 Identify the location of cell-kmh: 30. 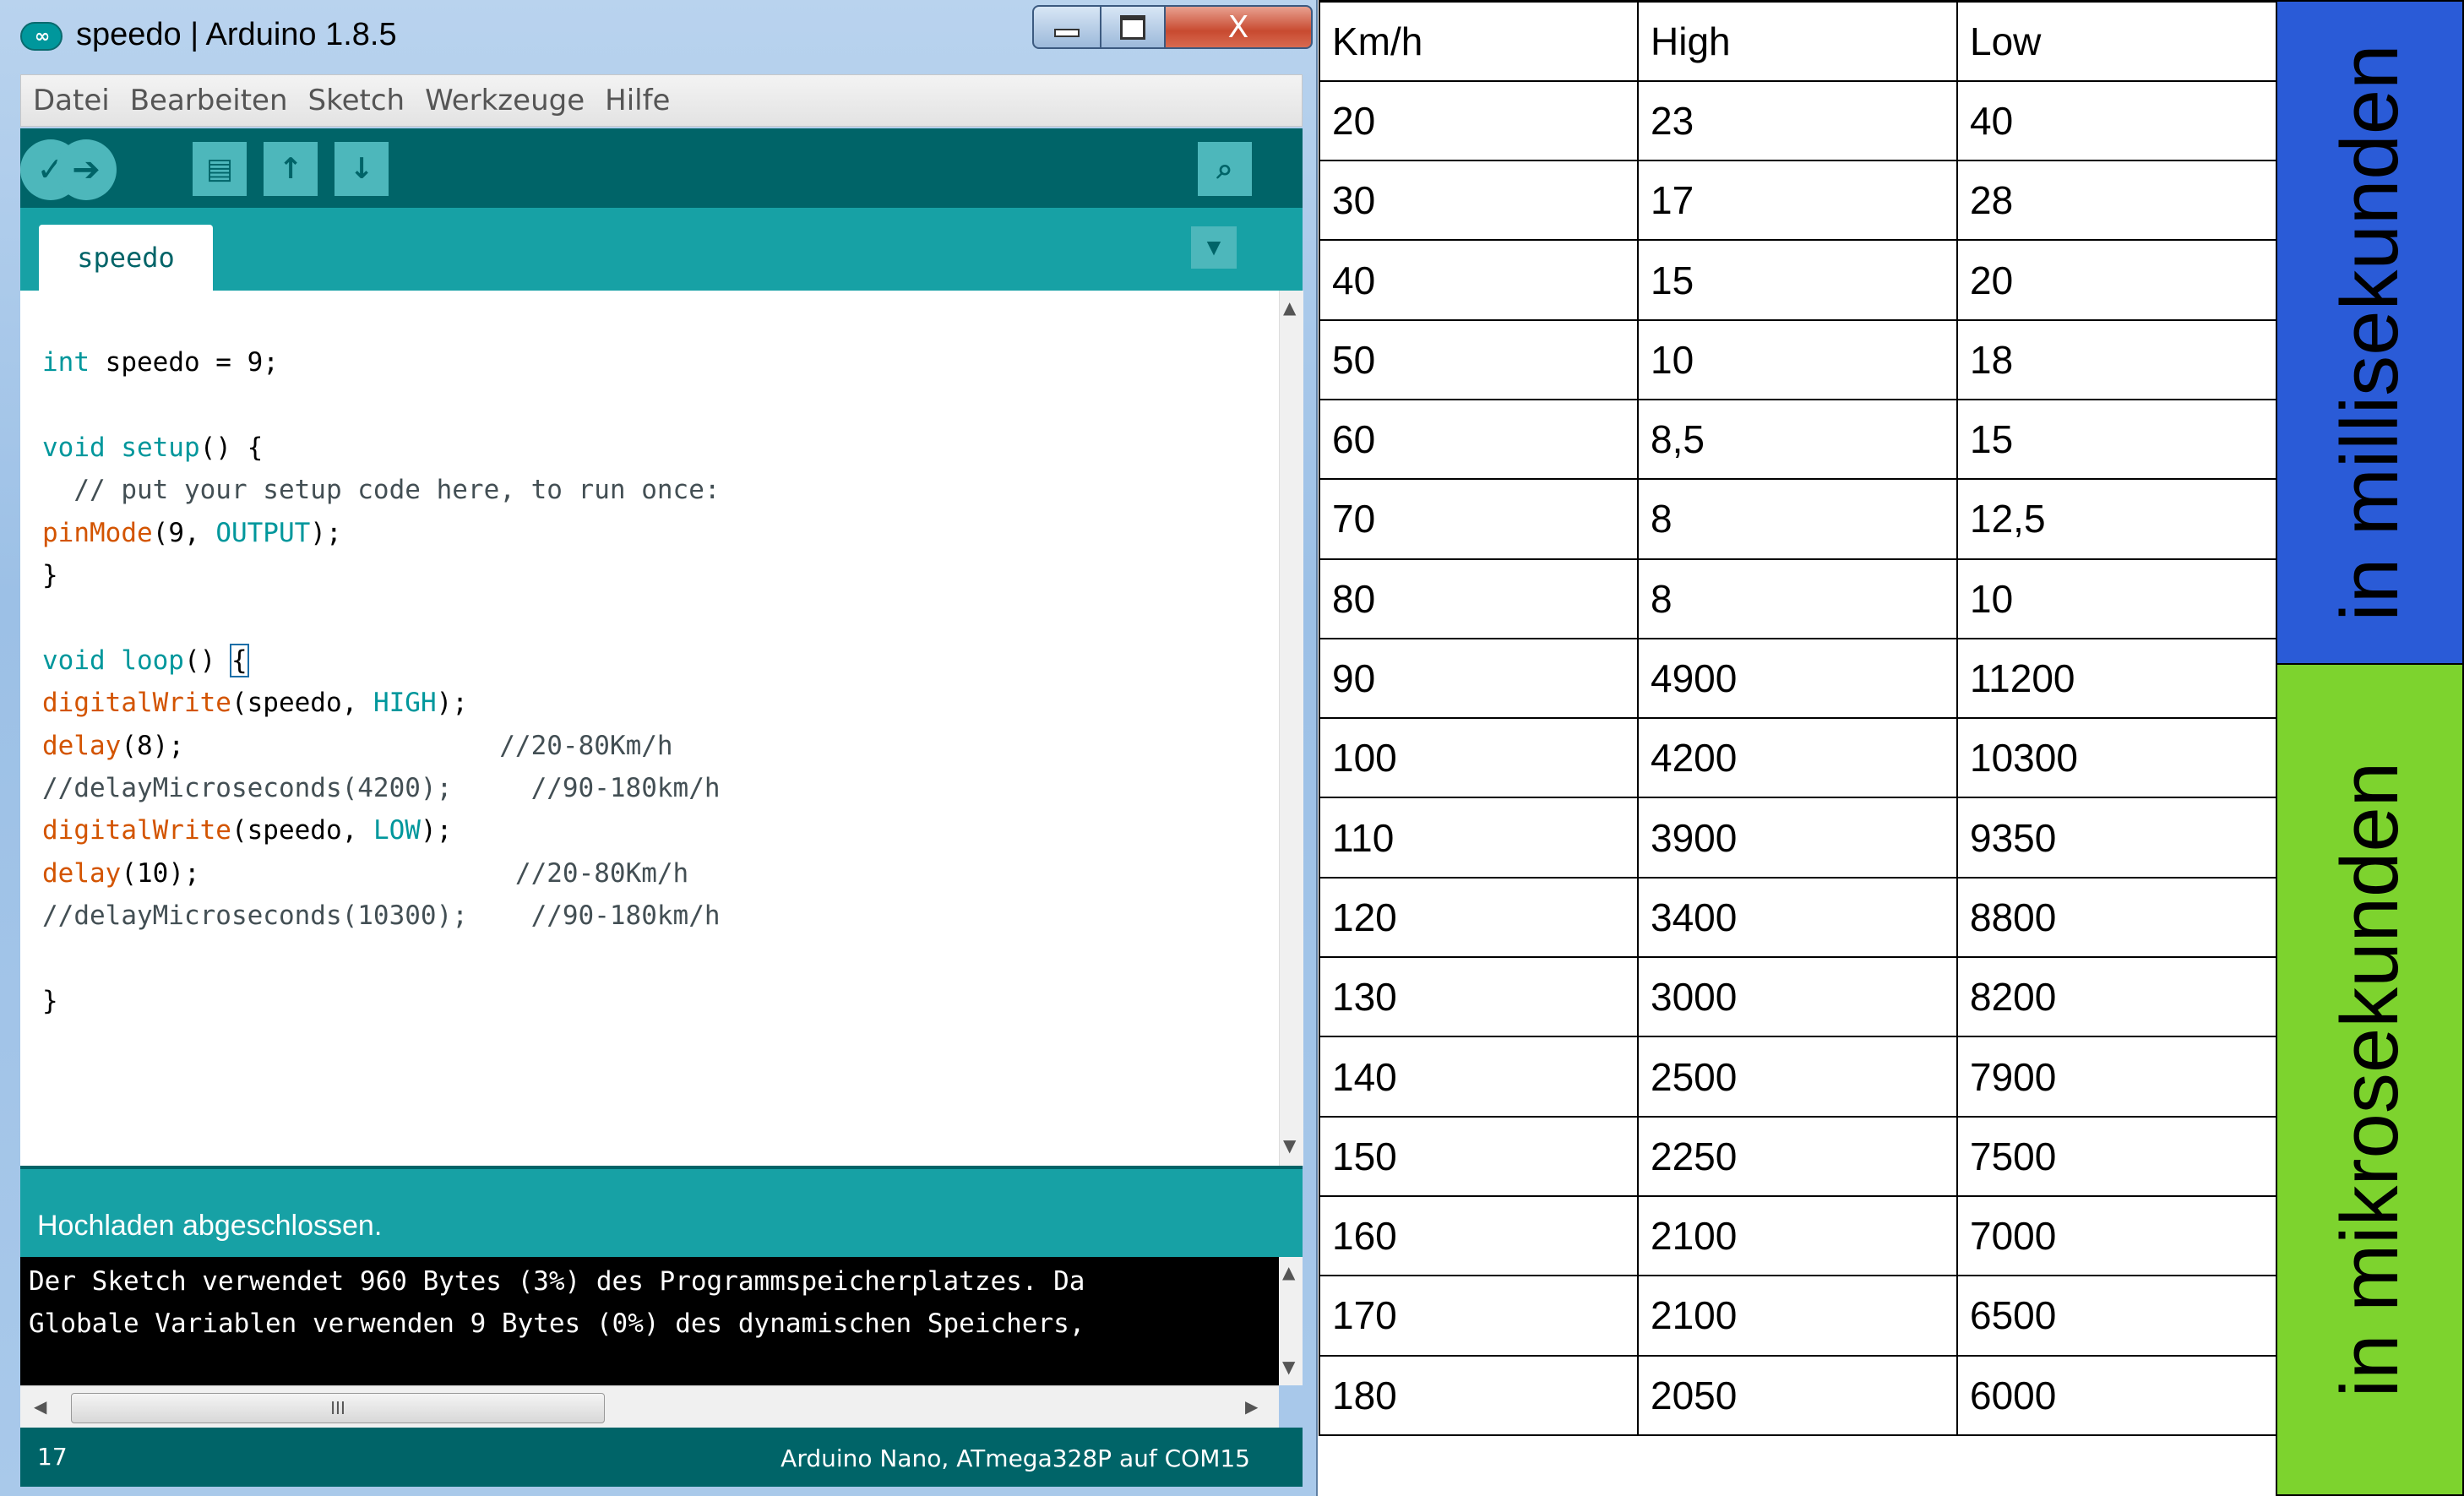
(1479, 201).